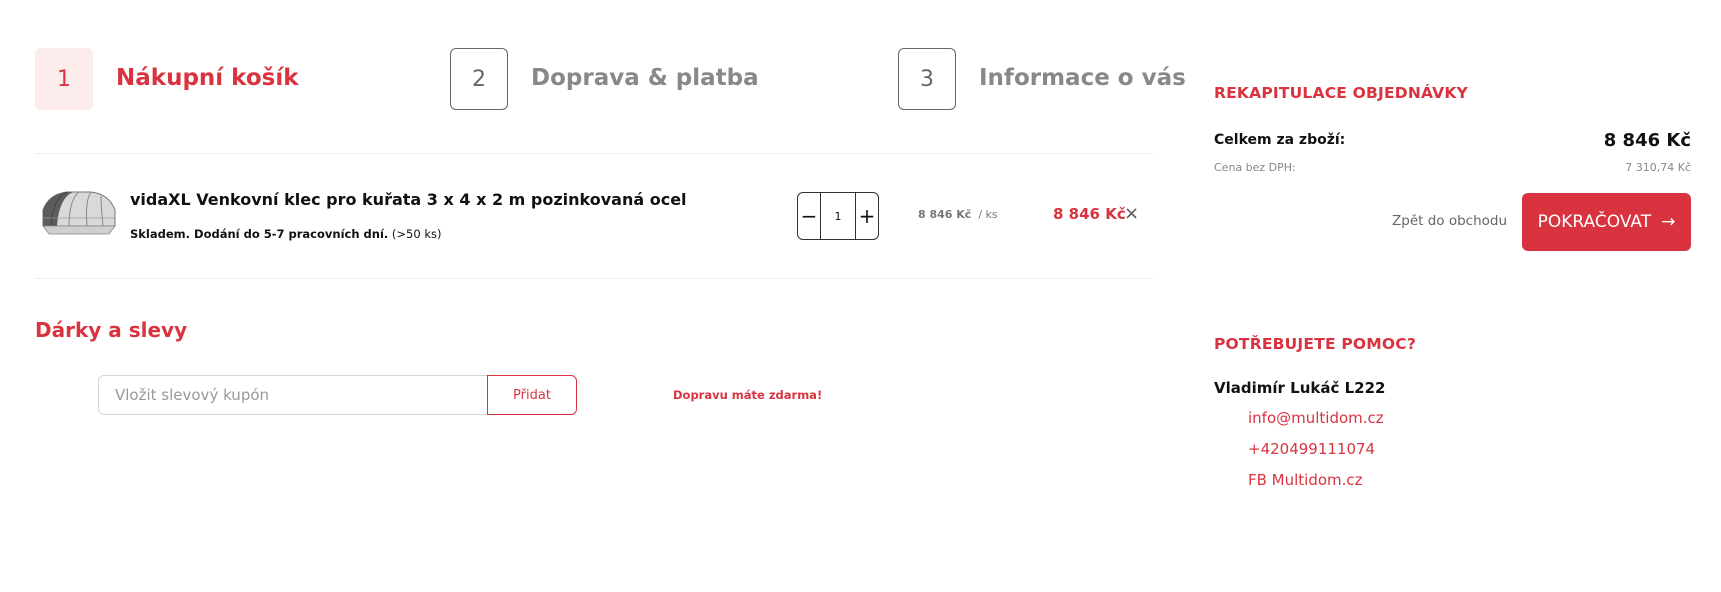 This screenshot has height=592, width=1721. I want to click on gifts-title: Dárky a slevy, so click(111, 330).